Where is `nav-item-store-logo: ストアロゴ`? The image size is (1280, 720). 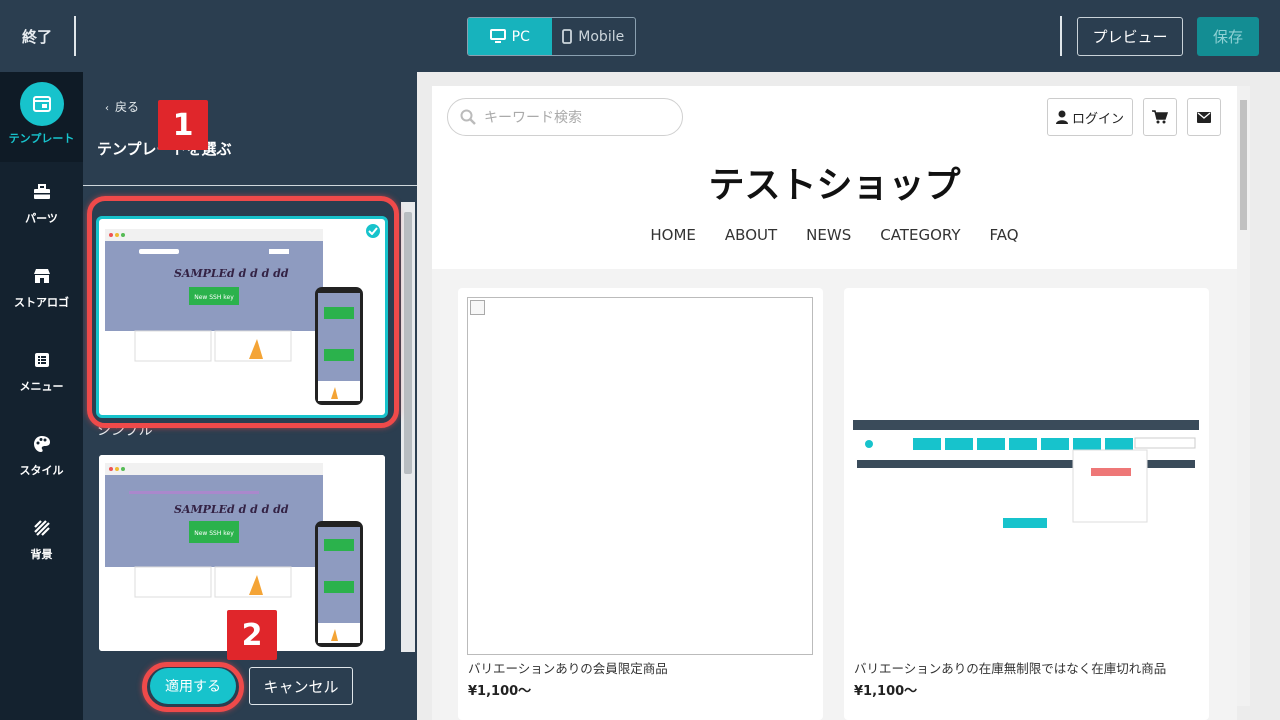 nav-item-store-logo: ストアロゴ is located at coordinates (41, 288).